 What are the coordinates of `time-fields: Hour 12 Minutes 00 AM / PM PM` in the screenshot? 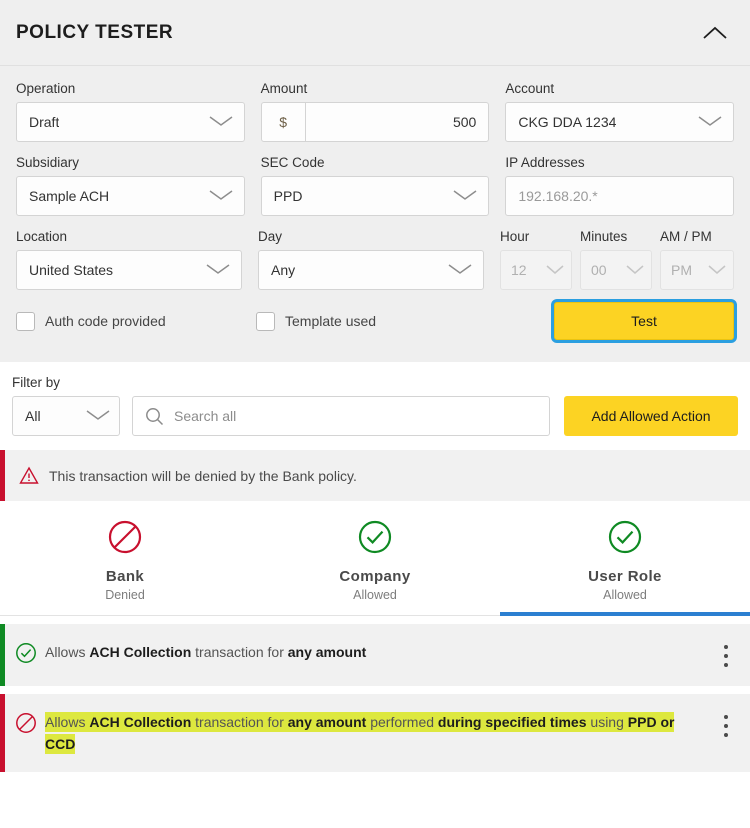 It's located at (617, 259).